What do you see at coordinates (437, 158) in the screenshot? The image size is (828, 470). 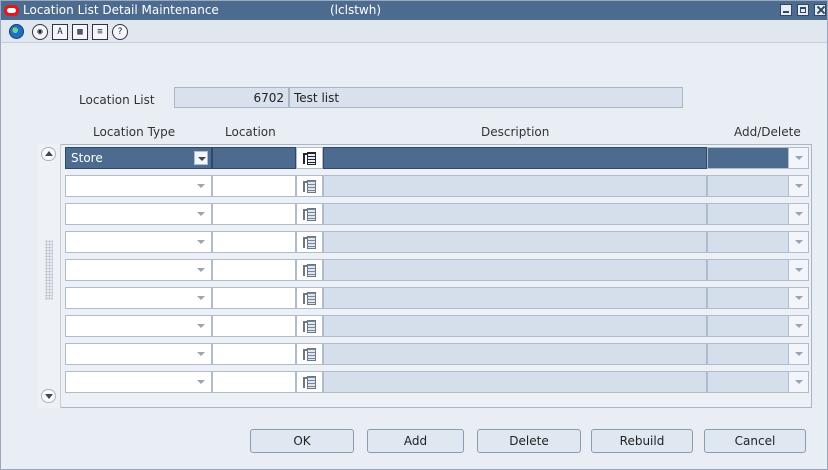 I see `table-row: Store` at bounding box center [437, 158].